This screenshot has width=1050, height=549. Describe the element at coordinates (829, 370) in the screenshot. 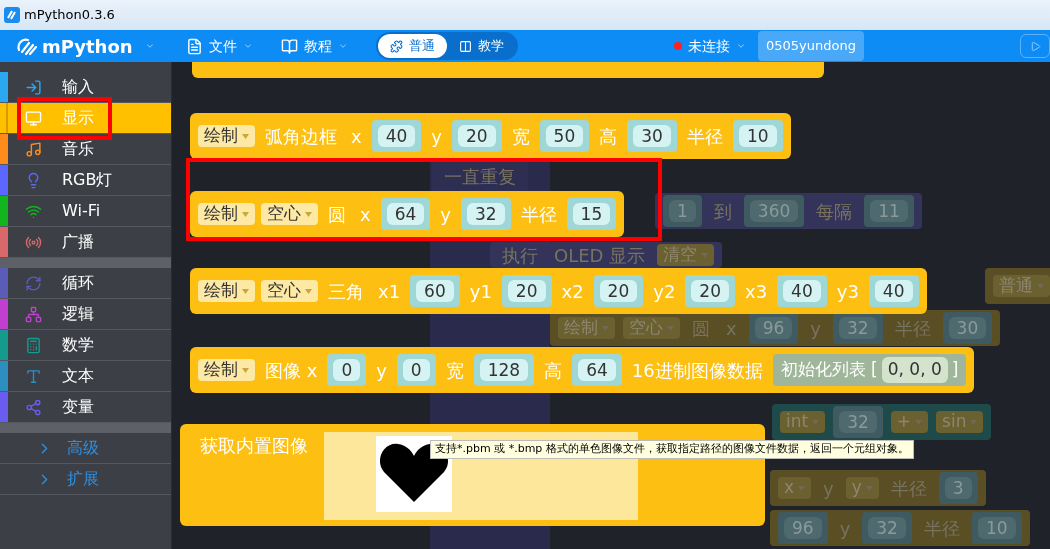

I see `list-label: 初始化列表 [` at that location.